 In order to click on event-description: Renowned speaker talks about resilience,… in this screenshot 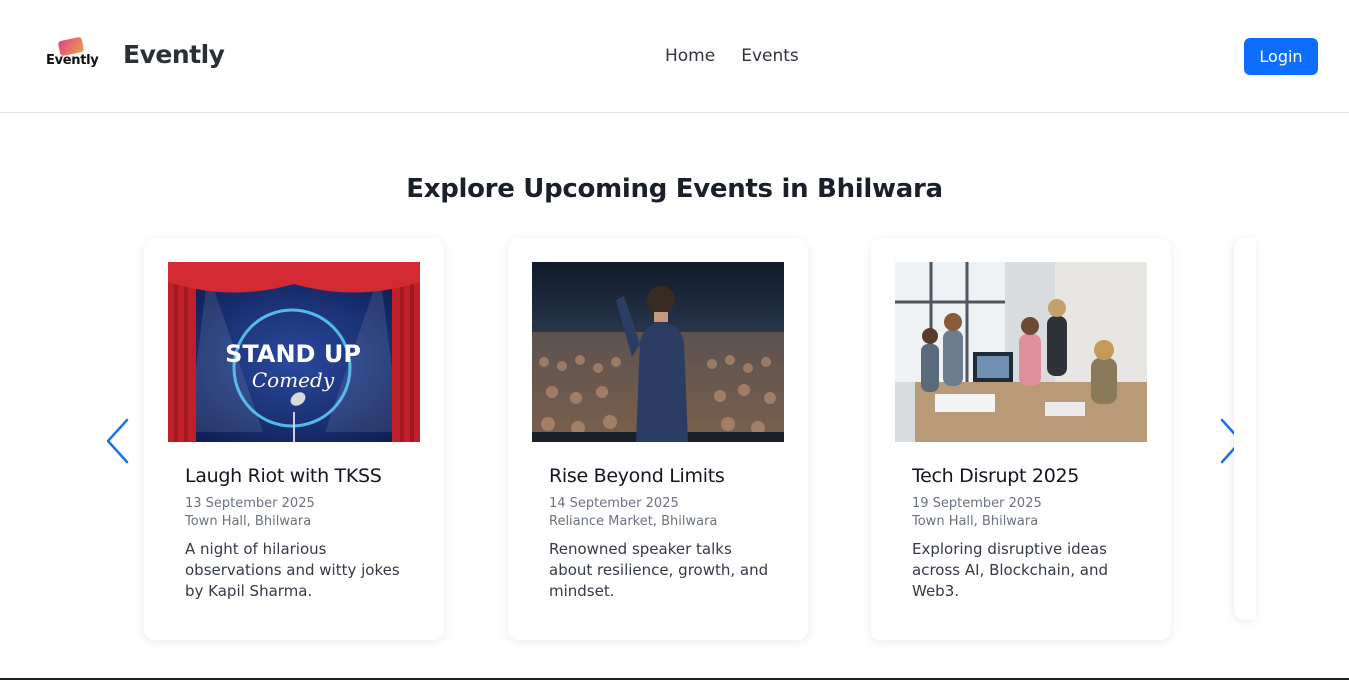, I will do `click(659, 570)`.